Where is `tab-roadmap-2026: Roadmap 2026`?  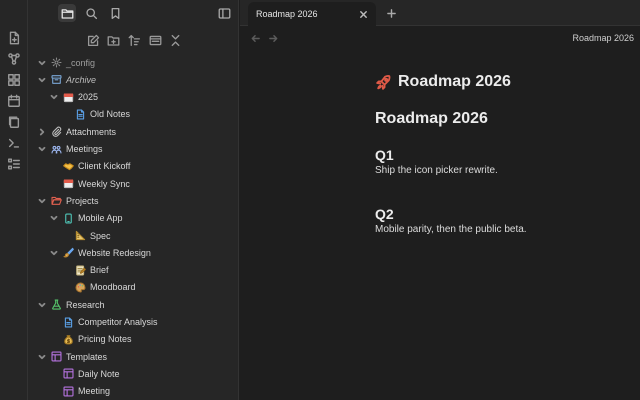
tab-roadmap-2026: Roadmap 2026 is located at coordinates (312, 14).